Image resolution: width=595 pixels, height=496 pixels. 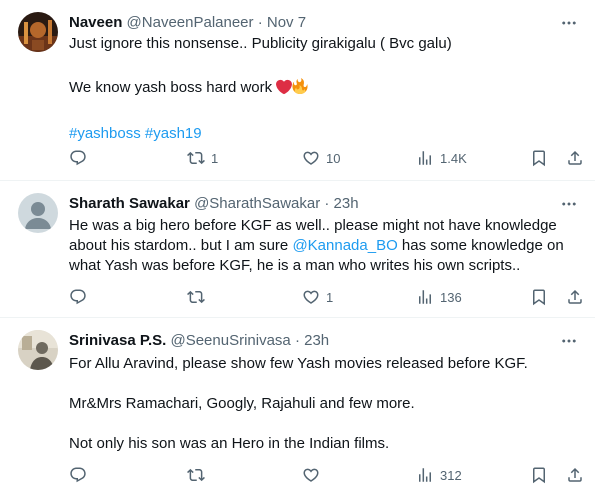 I want to click on red-heart-emoji, so click(x=284, y=90).